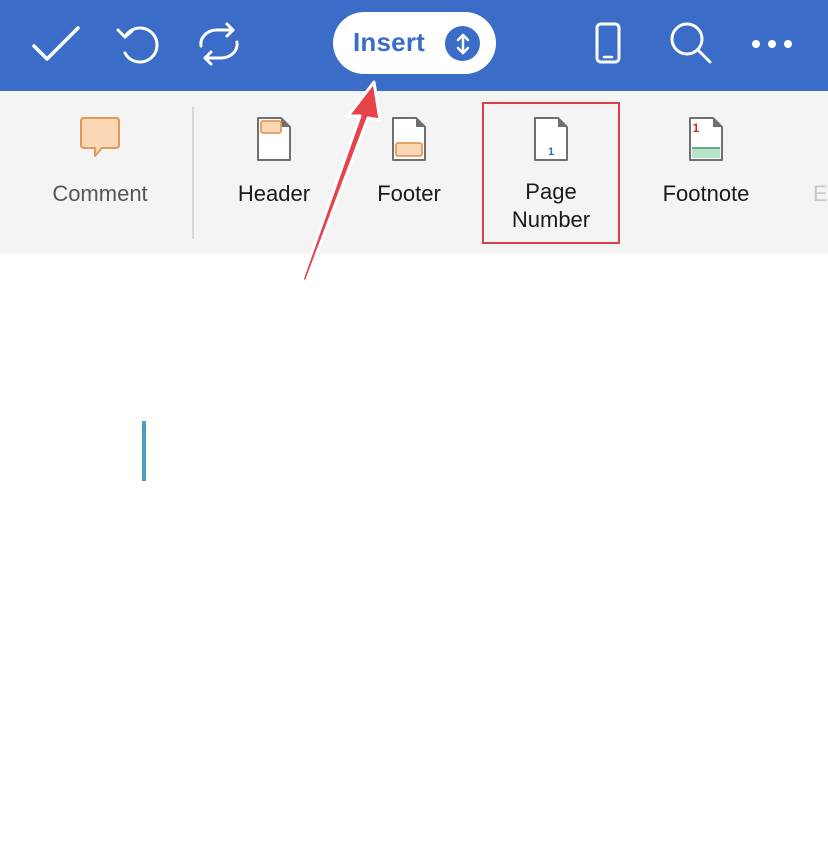 The width and height of the screenshot is (828, 850). What do you see at coordinates (462, 43) in the screenshot?
I see `up-down-arrow-icon` at bounding box center [462, 43].